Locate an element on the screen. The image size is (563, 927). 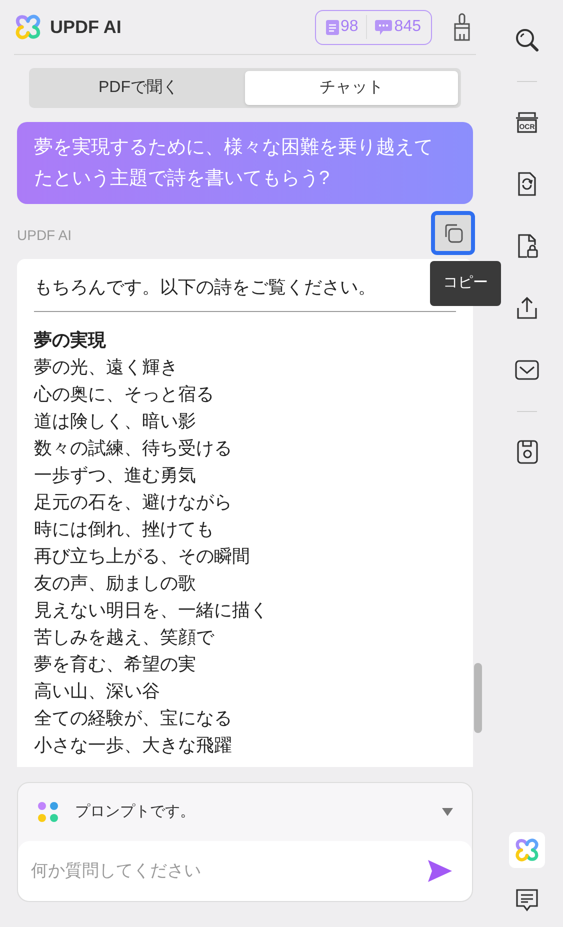
send-icon is located at coordinates (440, 871).